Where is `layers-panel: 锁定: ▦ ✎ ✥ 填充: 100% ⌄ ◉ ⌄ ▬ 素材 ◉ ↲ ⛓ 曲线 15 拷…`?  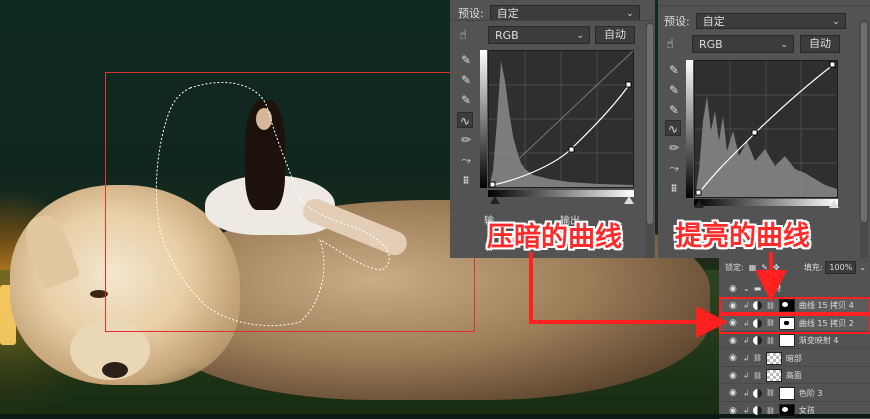 layers-panel: 锁定: ▦ ✎ ✥ 填充: 100% ⌄ ◉ ⌄ ▬ 素材 ◉ ↲ ⛓ 曲线 15 拷… is located at coordinates (794, 338).